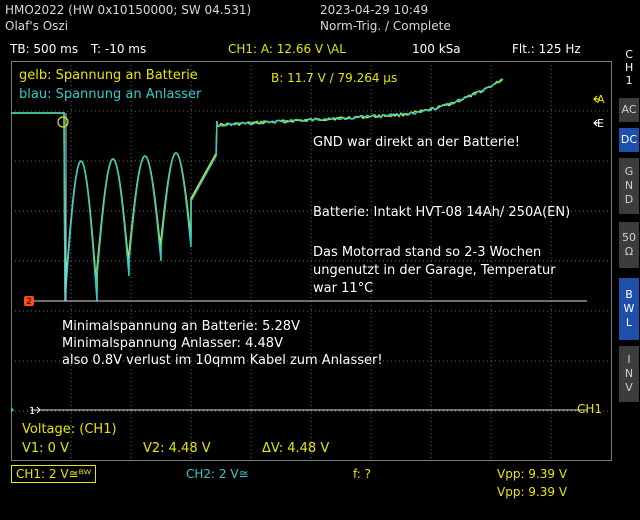 This screenshot has width=640, height=520. Describe the element at coordinates (177, 448) in the screenshot. I see `measurement-v2: V2: 4.48 V` at that location.